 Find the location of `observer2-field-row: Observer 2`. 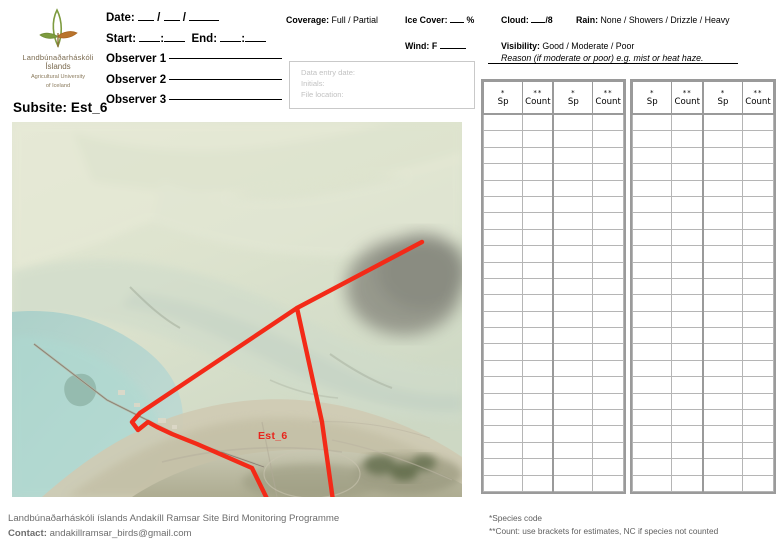

observer2-field-row: Observer 2 is located at coordinates (196, 80).